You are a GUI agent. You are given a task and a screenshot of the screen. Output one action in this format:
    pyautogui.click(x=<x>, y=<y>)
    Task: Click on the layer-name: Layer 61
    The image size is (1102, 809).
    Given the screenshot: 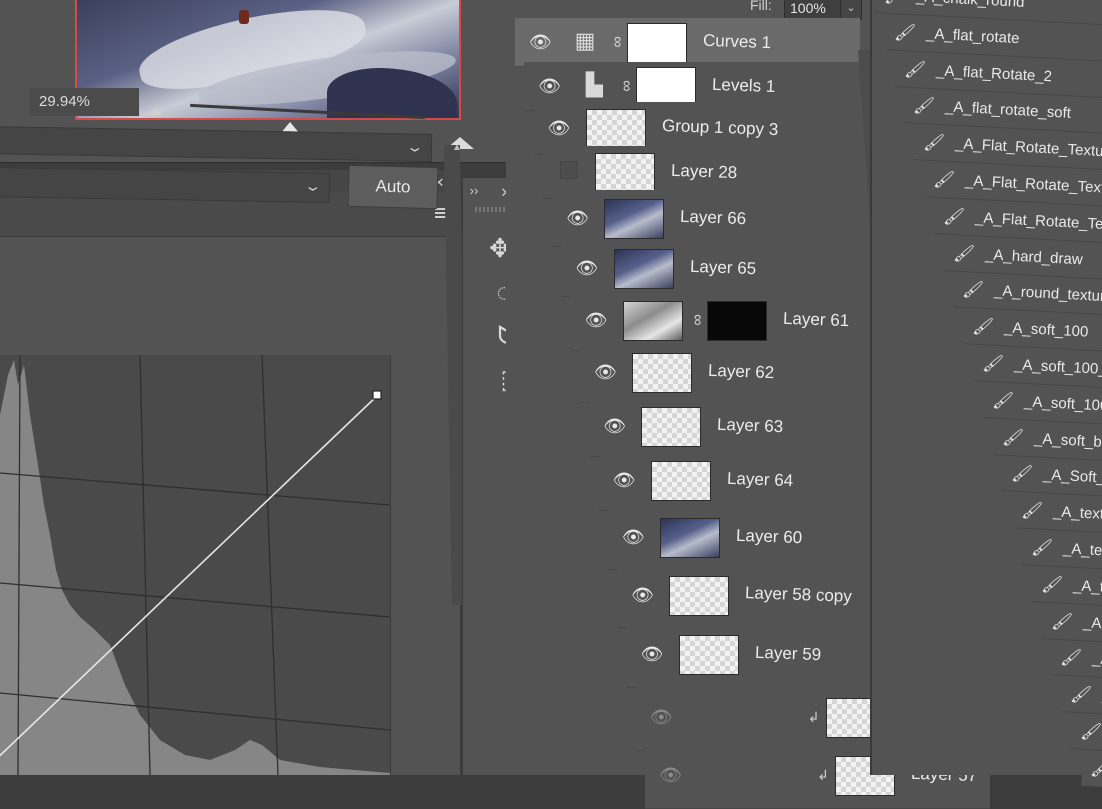 What is the action you would take?
    pyautogui.click(x=815, y=320)
    